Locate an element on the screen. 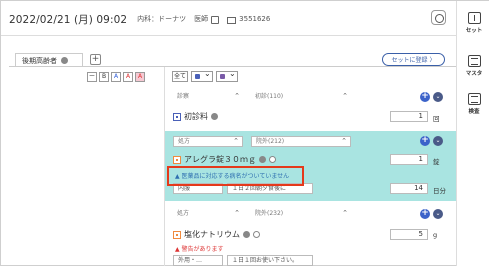 This screenshot has height=266, width=489. set-icon is located at coordinates (474, 18).